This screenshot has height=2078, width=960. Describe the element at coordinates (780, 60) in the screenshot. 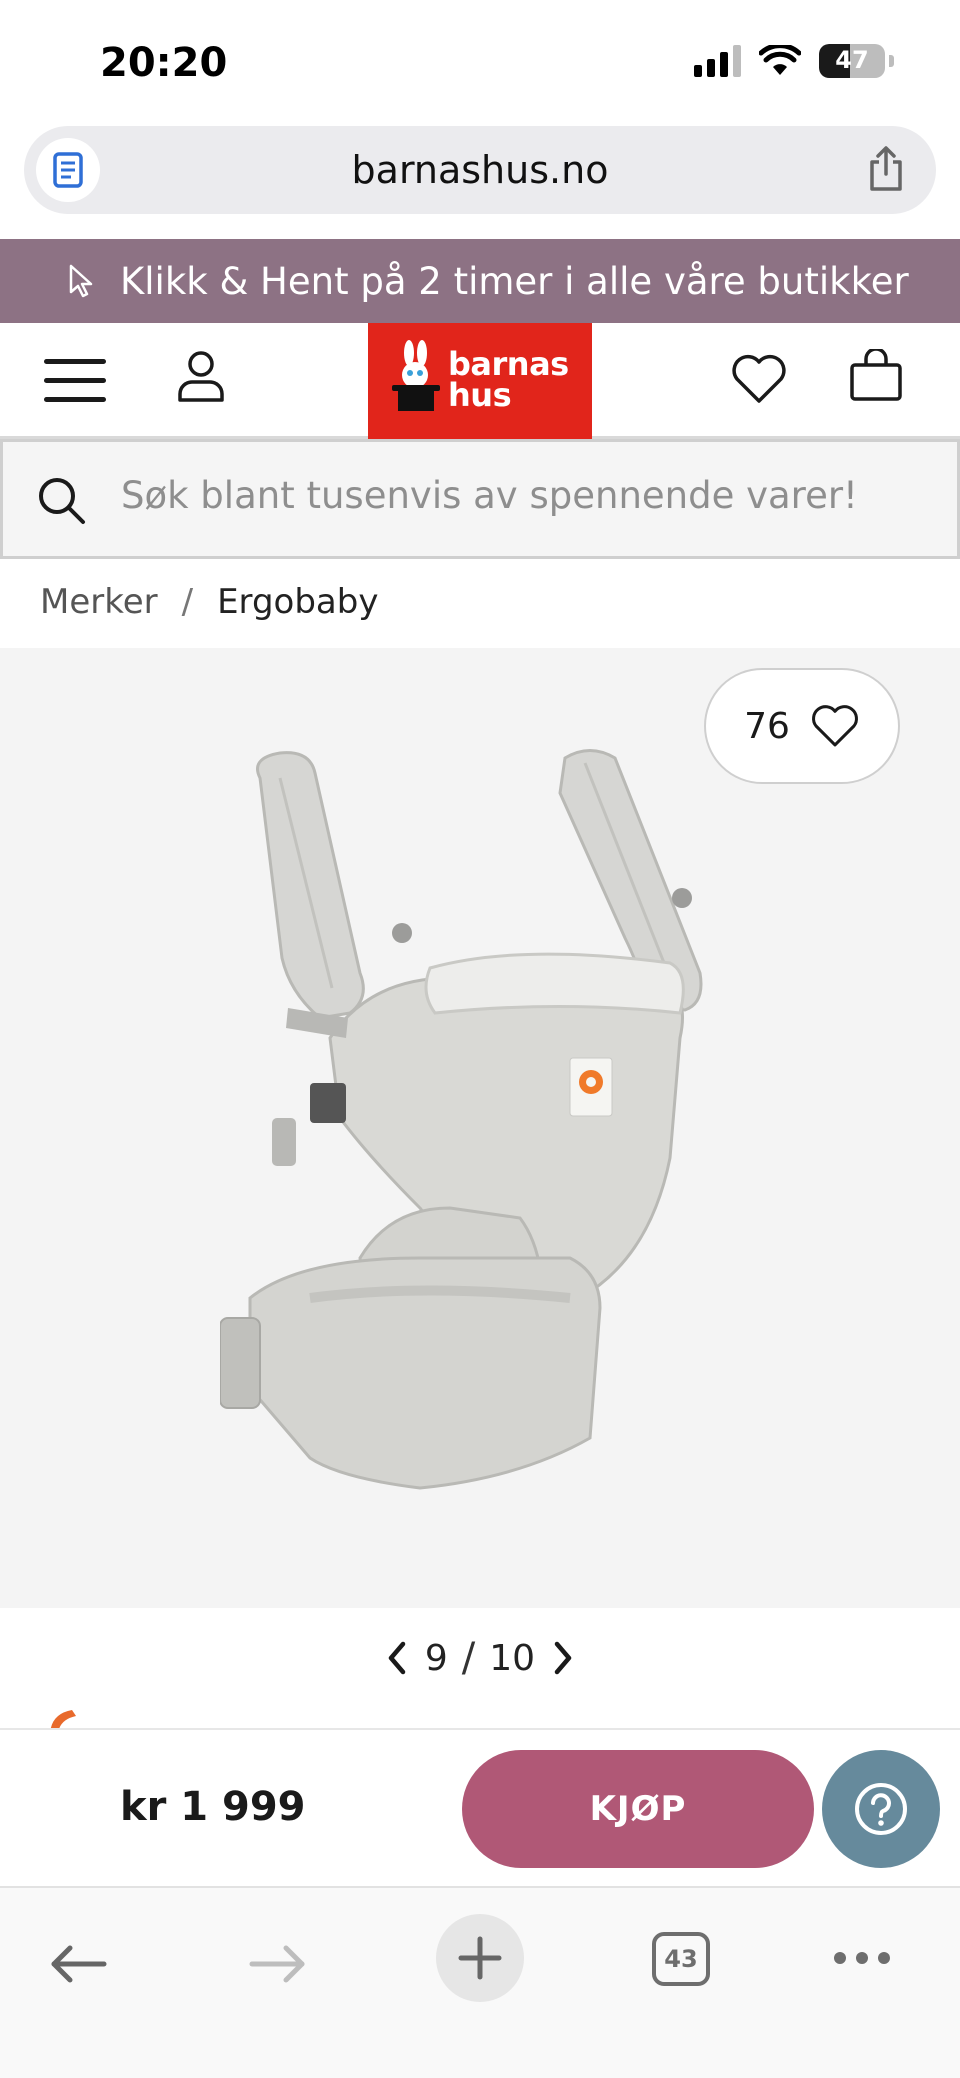

I see `wifi-icon` at that location.